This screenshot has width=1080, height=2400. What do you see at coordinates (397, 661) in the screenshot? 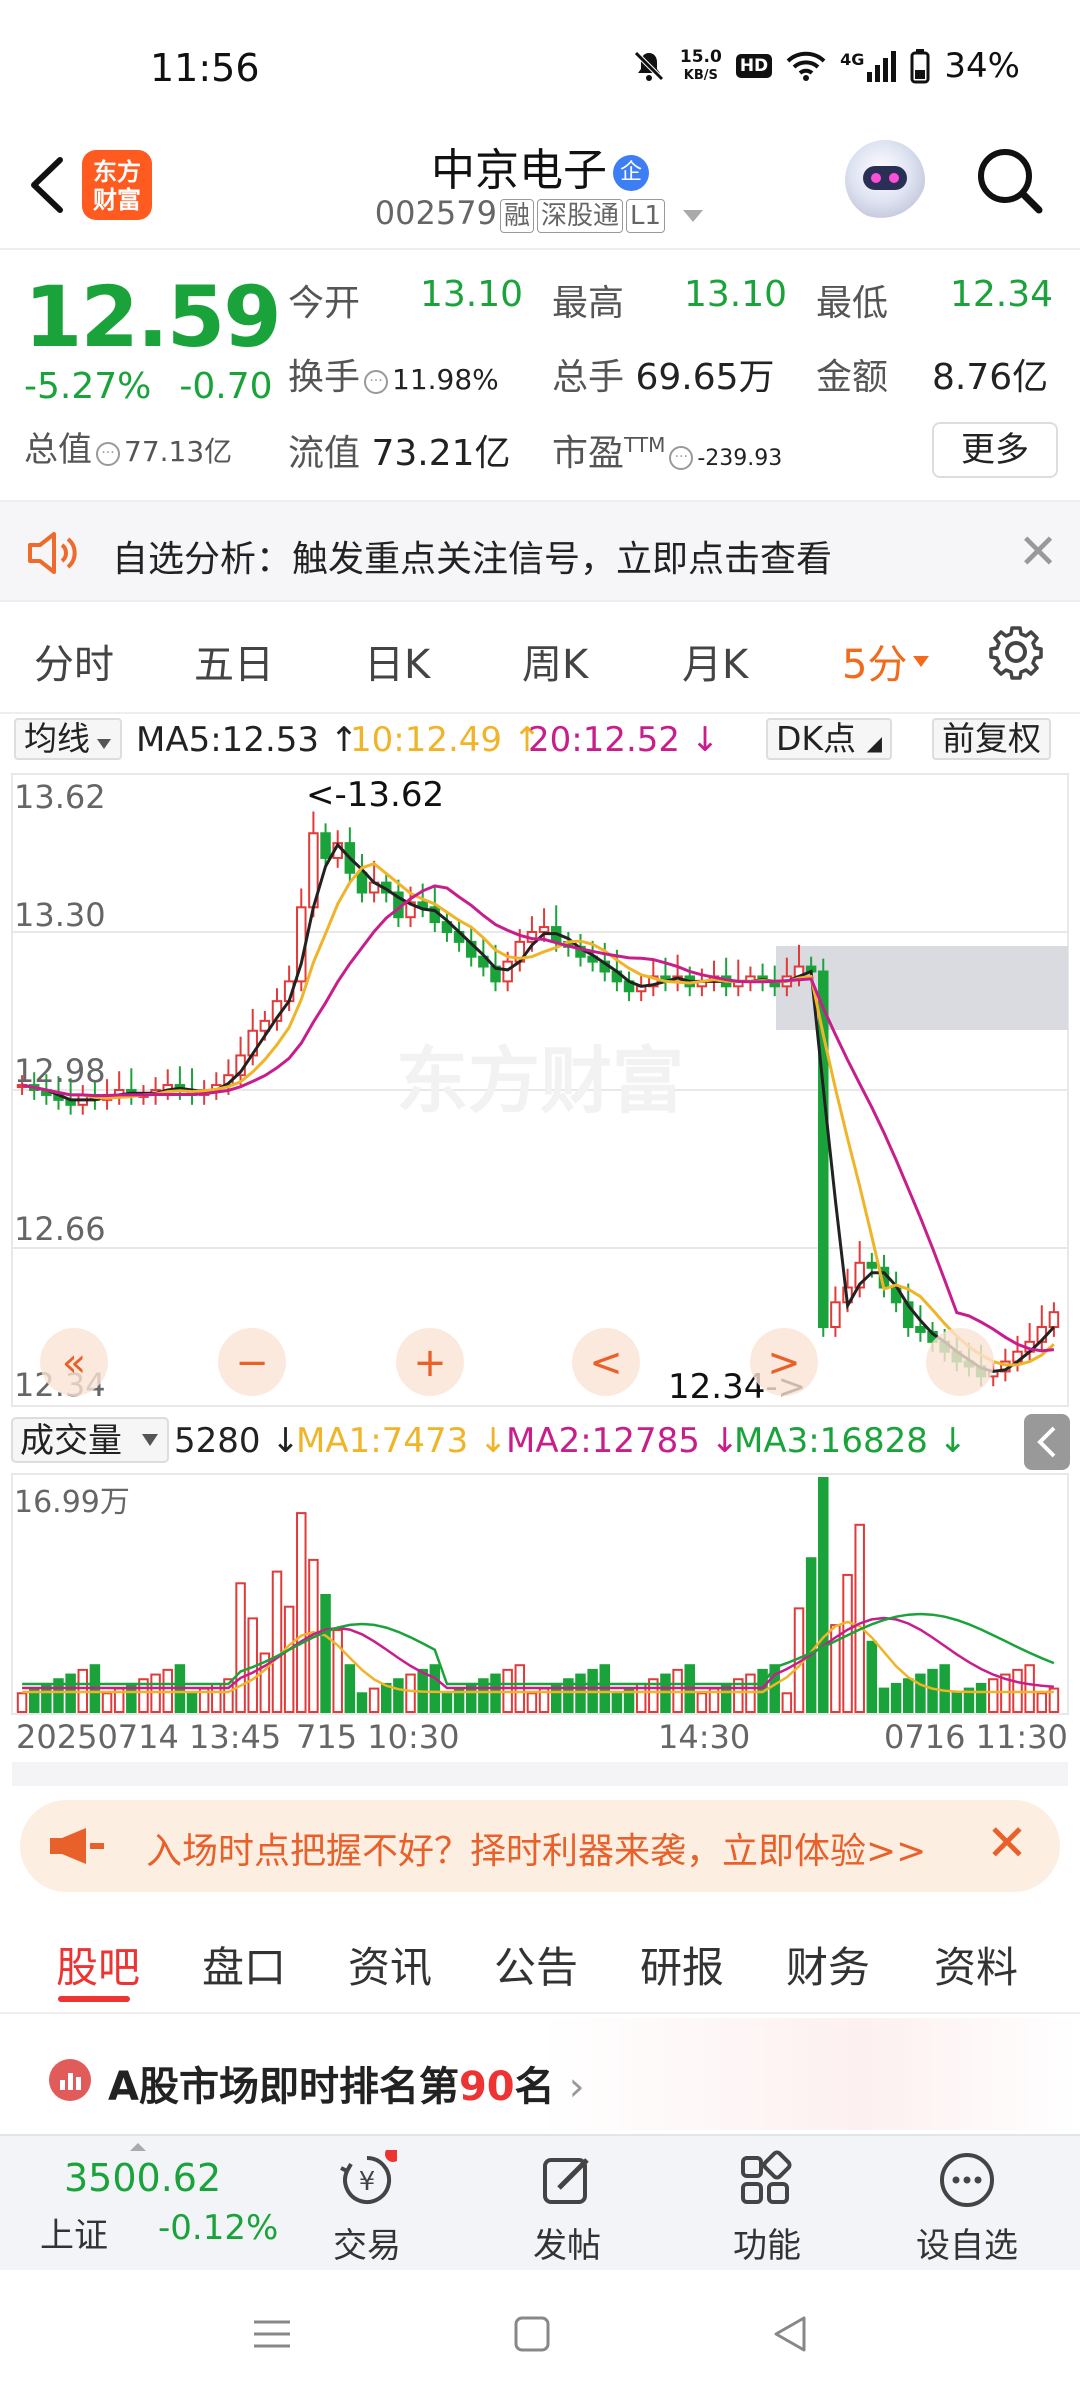
I see `tab-daily-k: 日K` at bounding box center [397, 661].